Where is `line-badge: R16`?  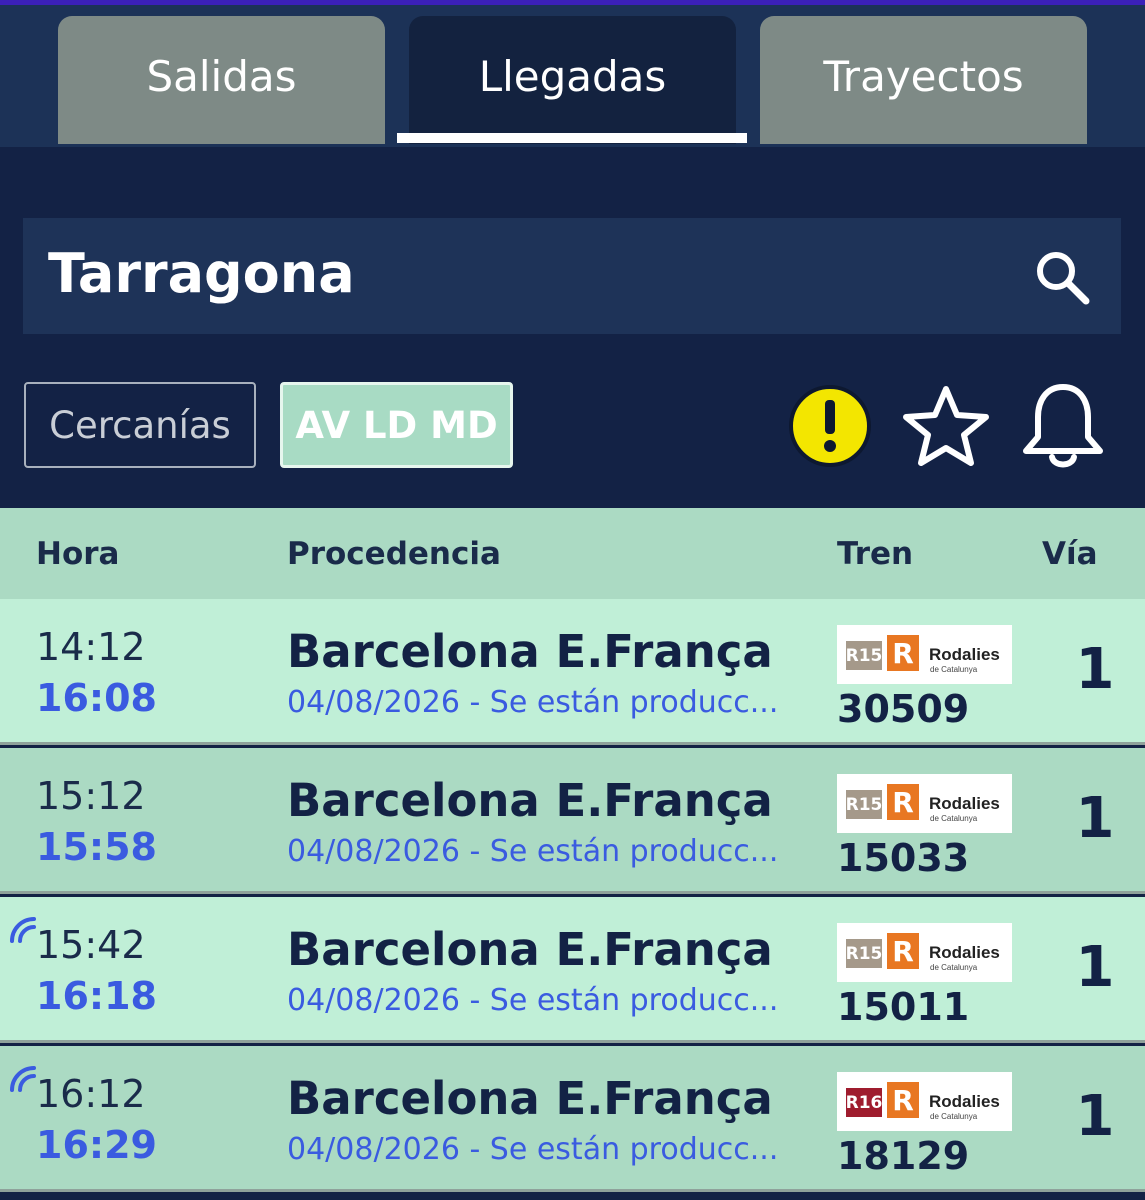
line-badge: R16 is located at coordinates (864, 1102).